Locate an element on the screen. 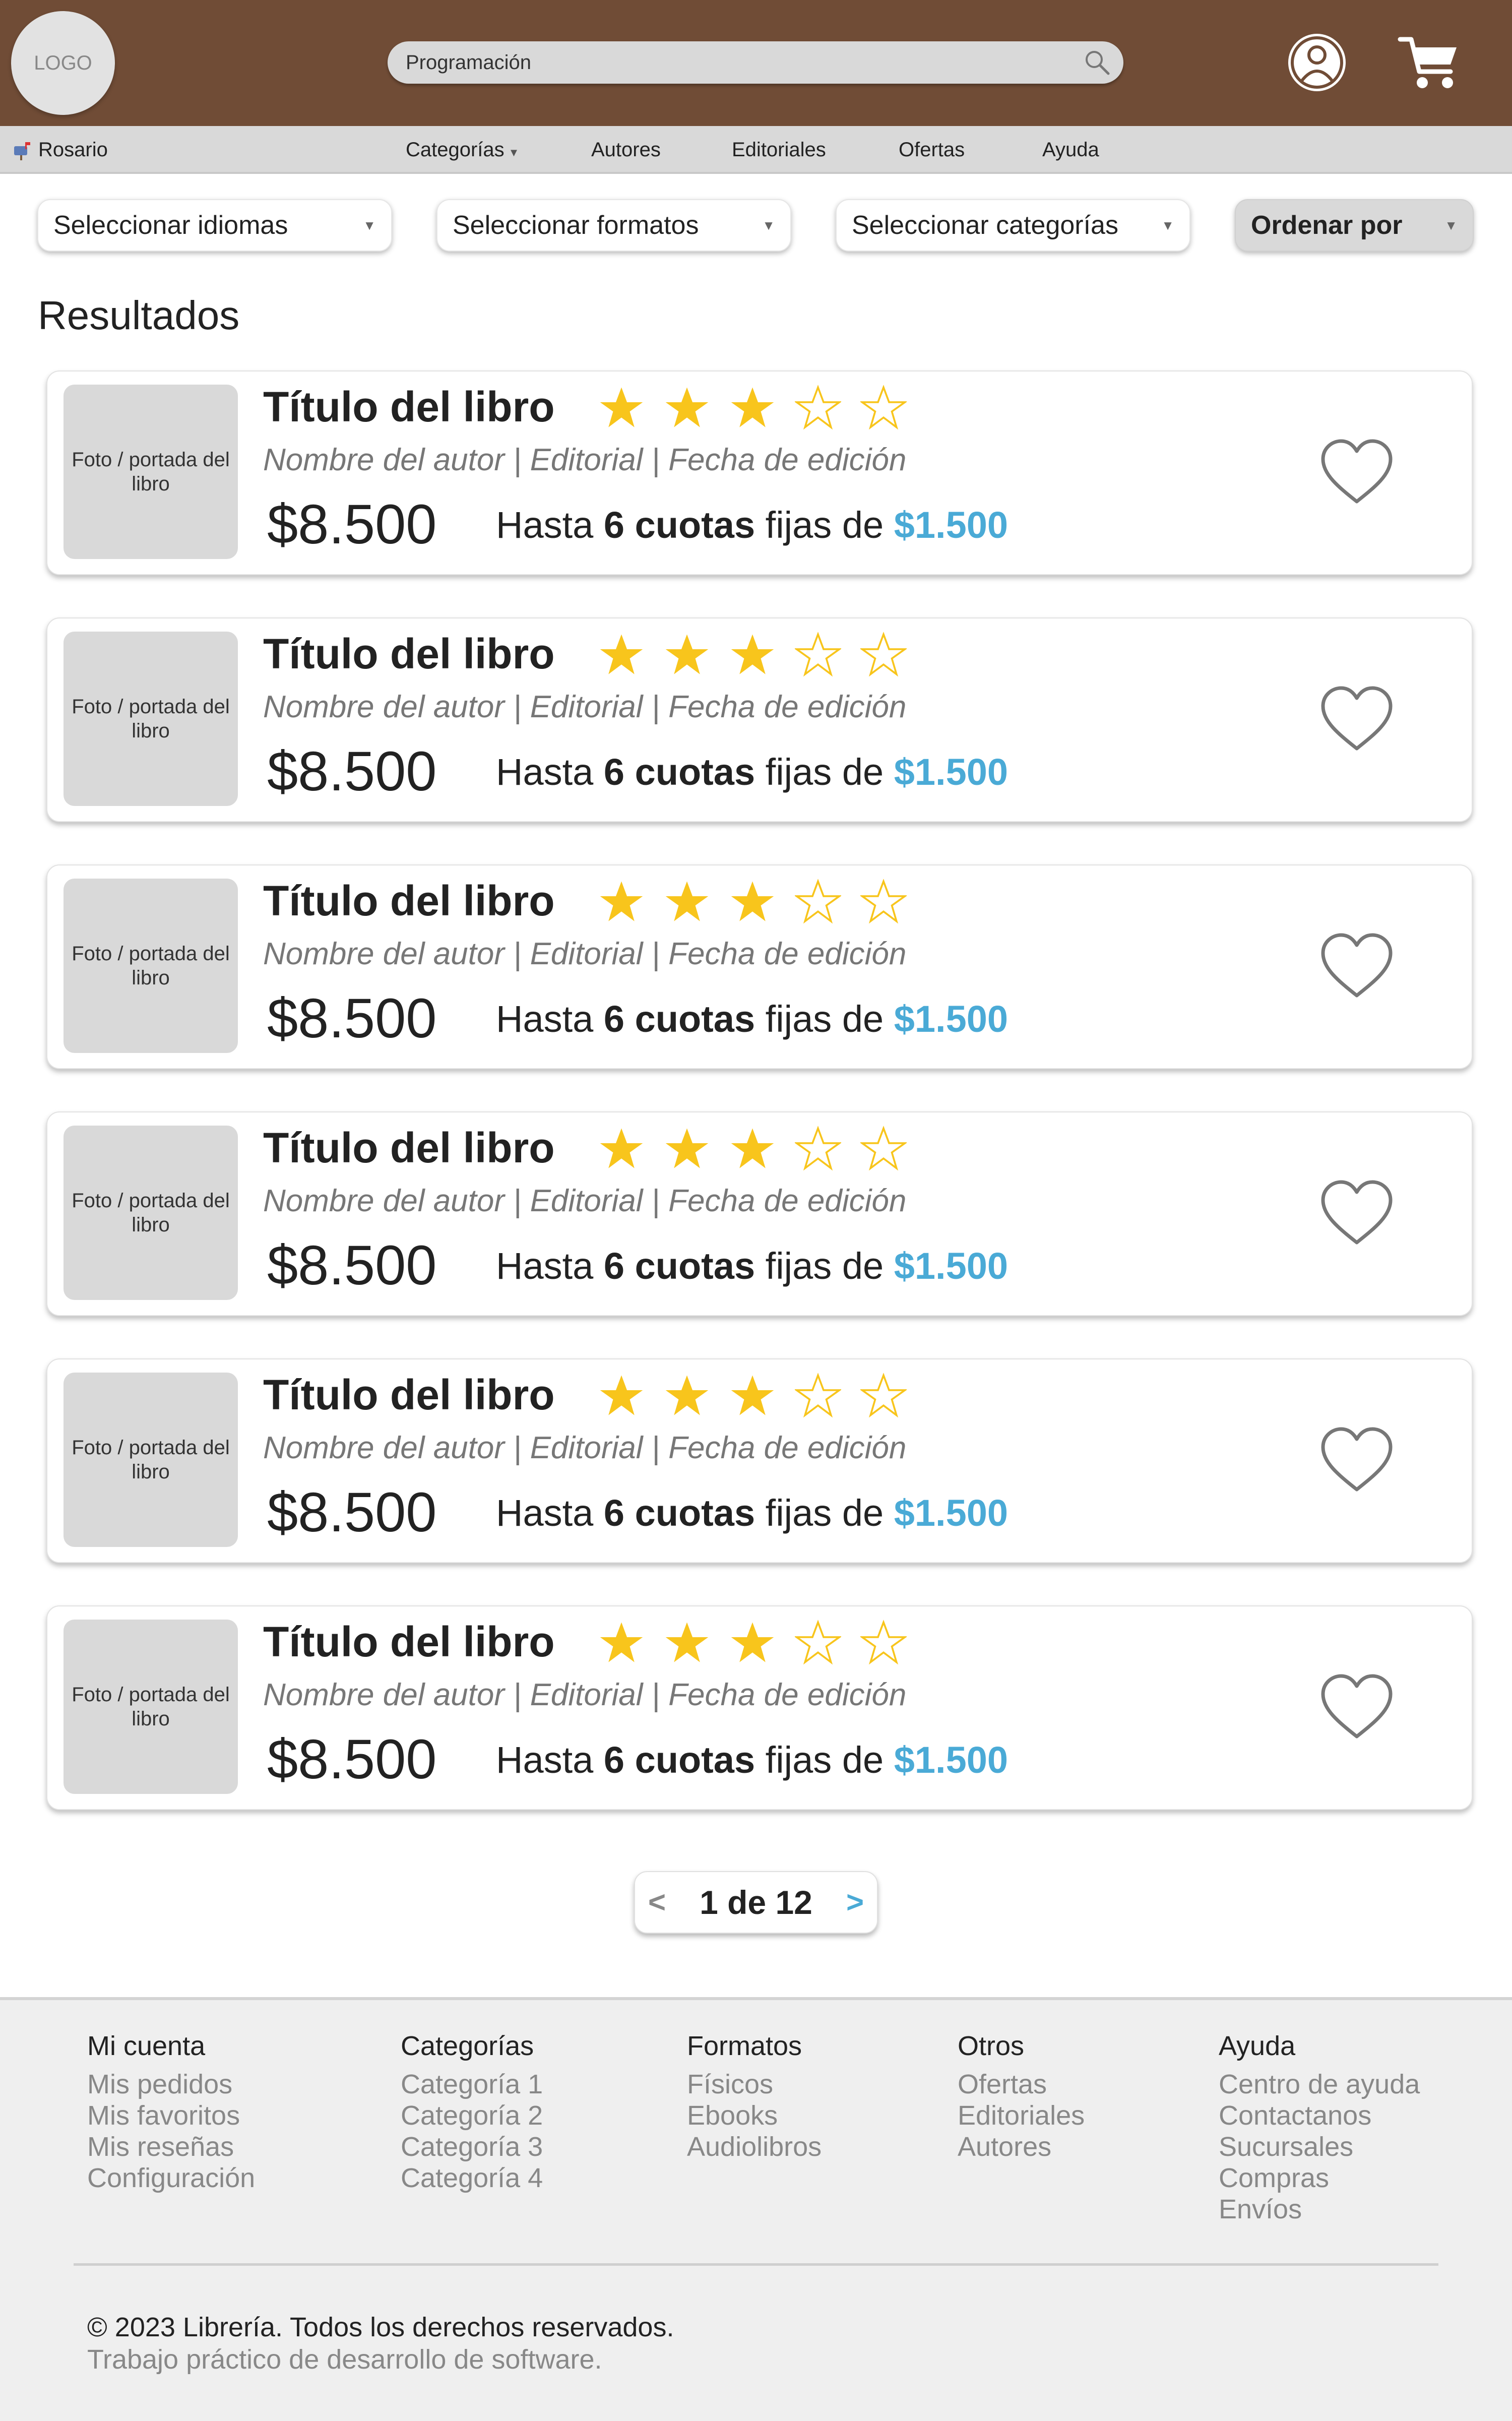  footer-link: Contactanos is located at coordinates (1319, 2115).